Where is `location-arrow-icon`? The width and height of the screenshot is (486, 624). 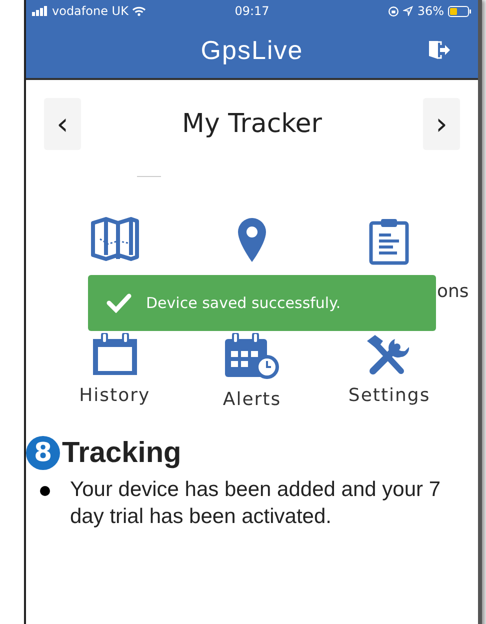 location-arrow-icon is located at coordinates (408, 11).